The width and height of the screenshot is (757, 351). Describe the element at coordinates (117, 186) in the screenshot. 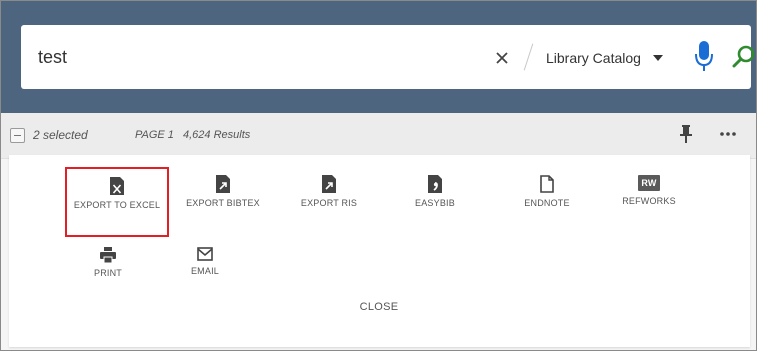

I see `excel-file-icon` at that location.